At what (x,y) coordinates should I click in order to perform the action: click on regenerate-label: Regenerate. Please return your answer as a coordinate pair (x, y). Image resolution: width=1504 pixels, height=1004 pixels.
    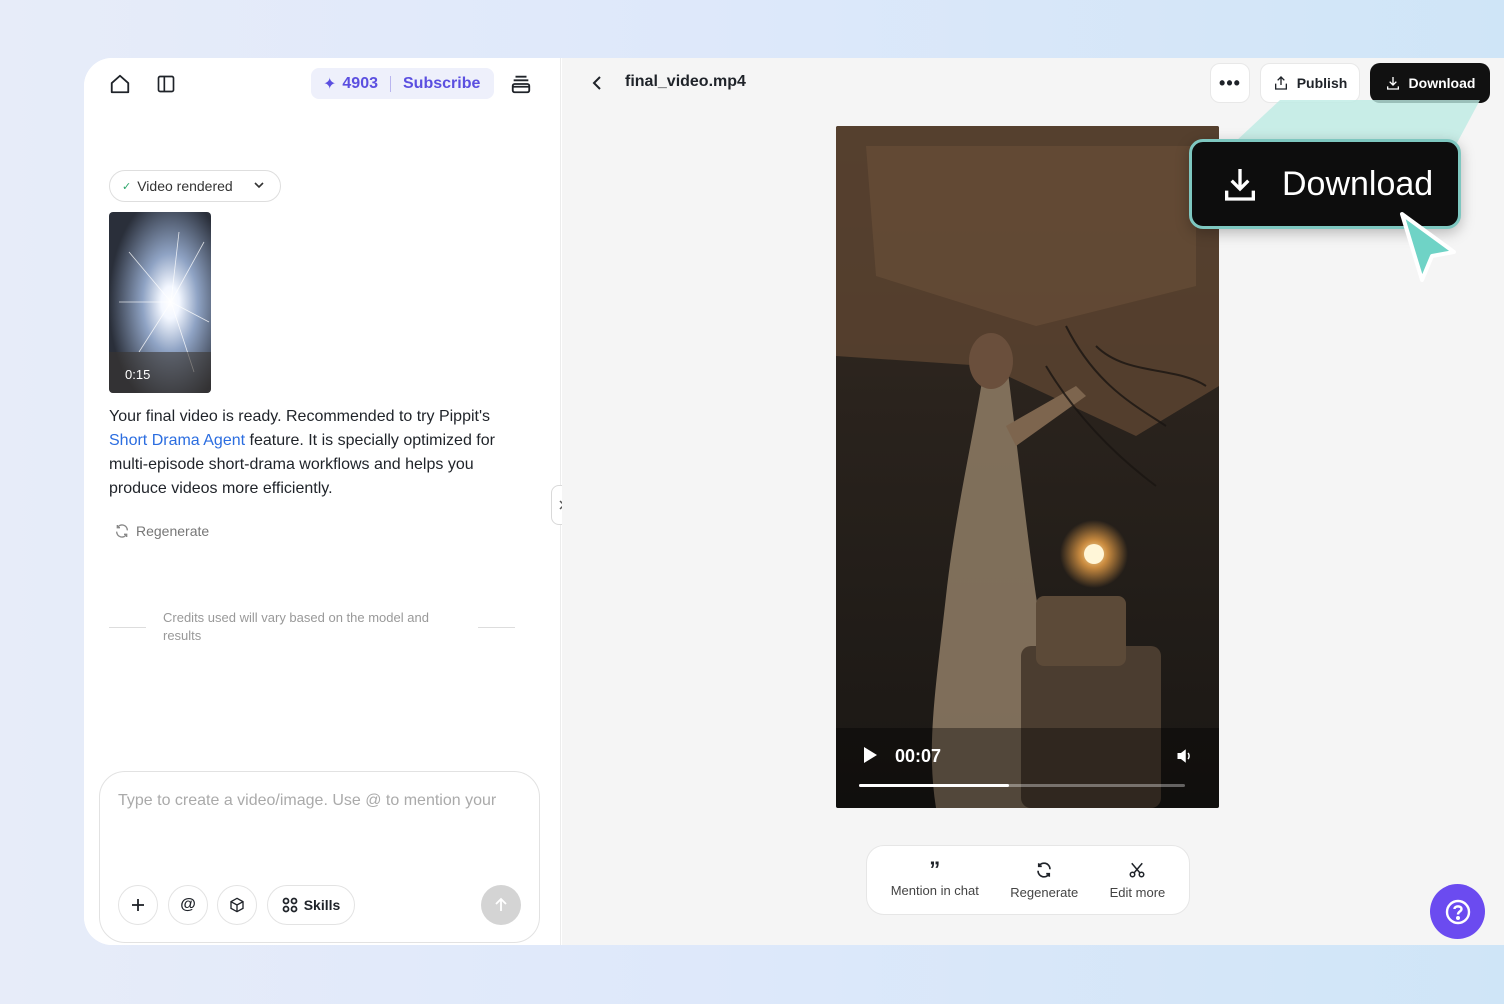
    Looking at the image, I should click on (173, 531).